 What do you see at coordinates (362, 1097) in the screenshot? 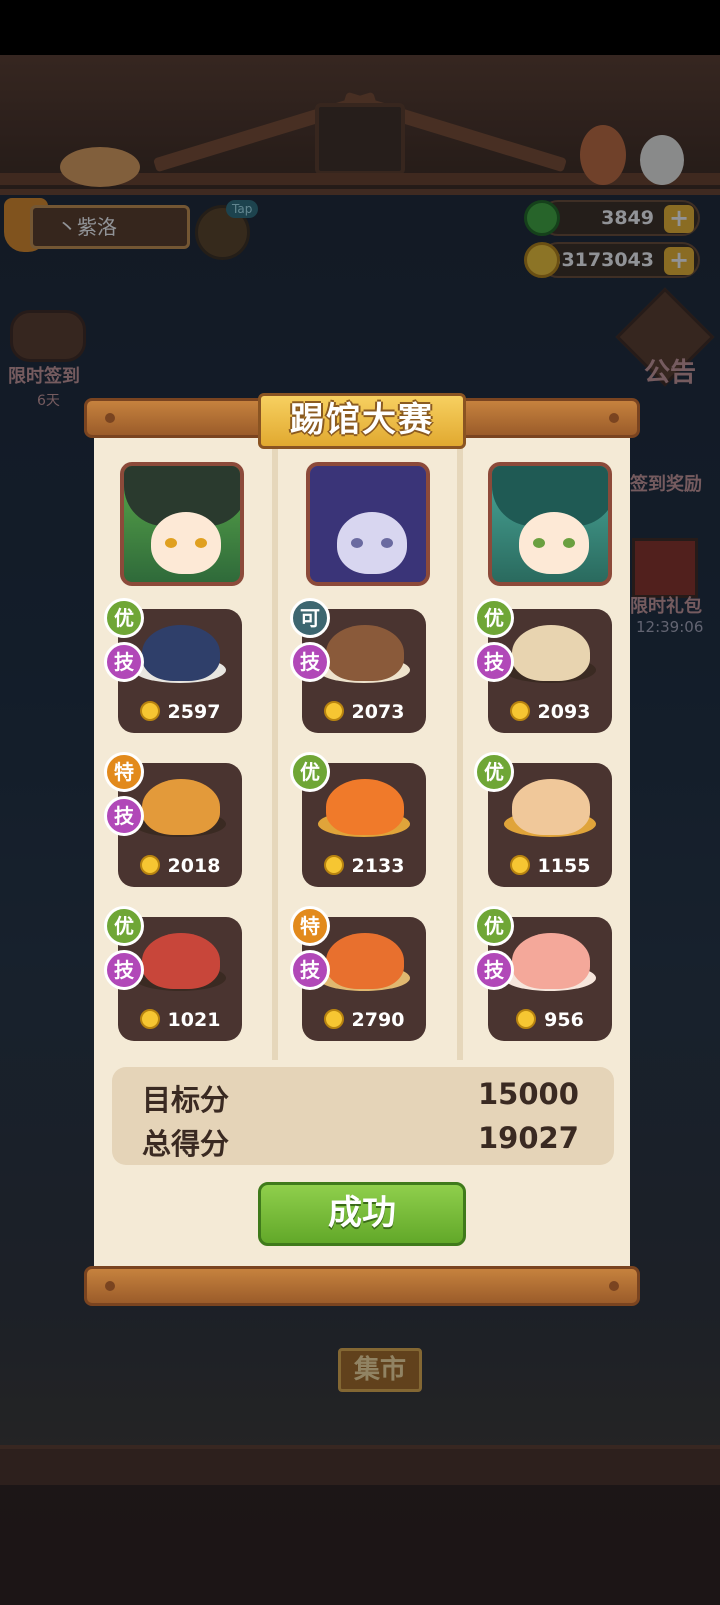
I see `target-score-row: 目标分 15000` at bounding box center [362, 1097].